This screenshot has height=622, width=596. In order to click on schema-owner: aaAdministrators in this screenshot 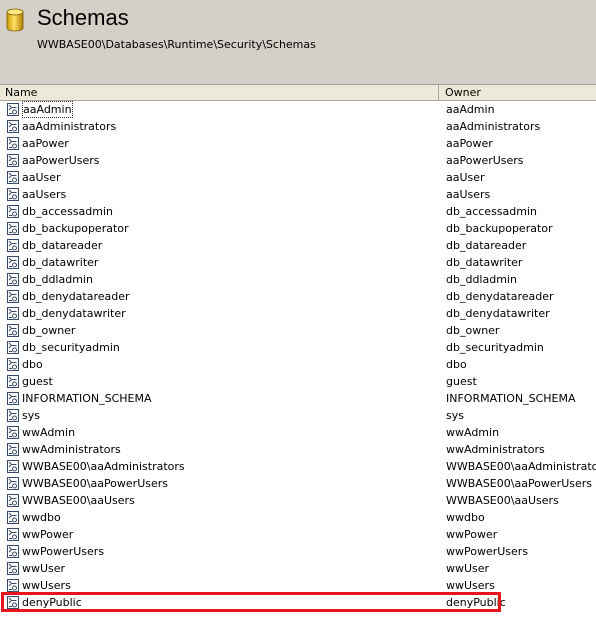, I will do `click(493, 126)`.